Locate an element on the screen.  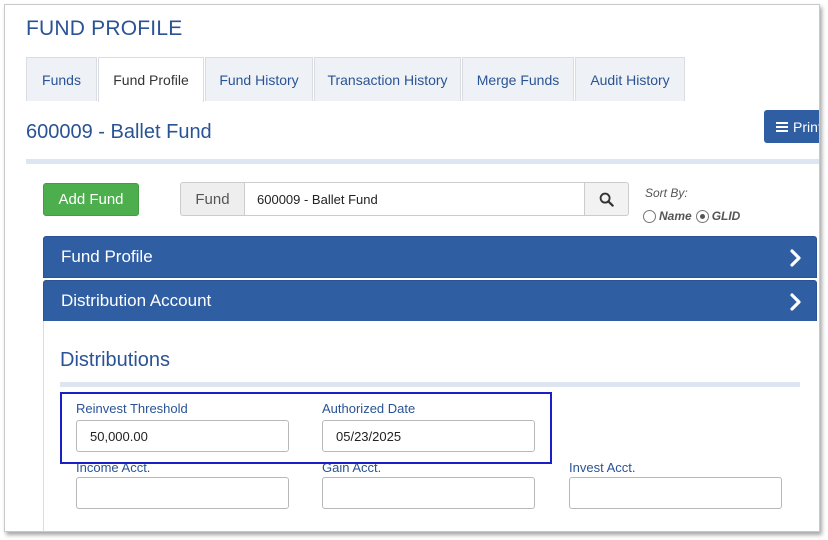
fund-addon-label: Fund is located at coordinates (212, 199).